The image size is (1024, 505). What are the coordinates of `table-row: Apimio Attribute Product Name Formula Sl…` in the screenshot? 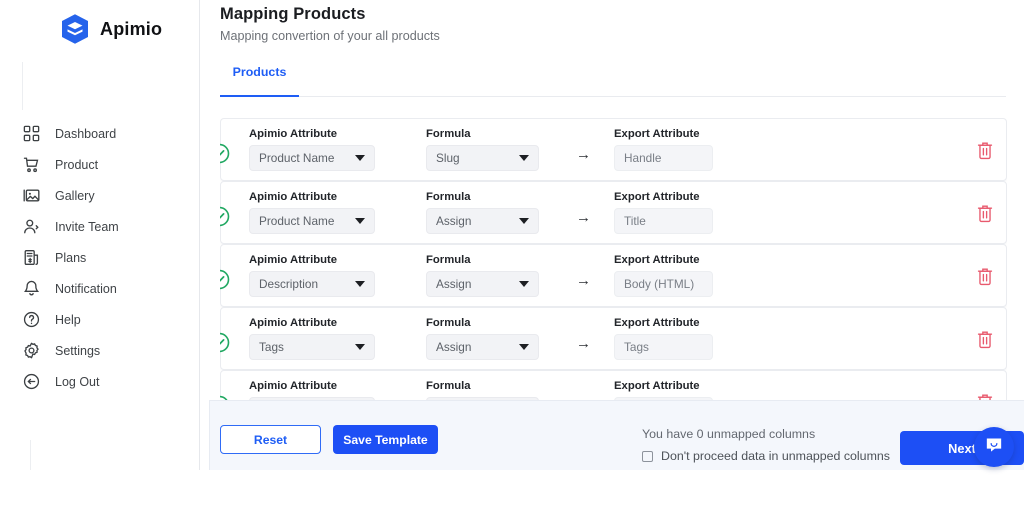 It's located at (613, 149).